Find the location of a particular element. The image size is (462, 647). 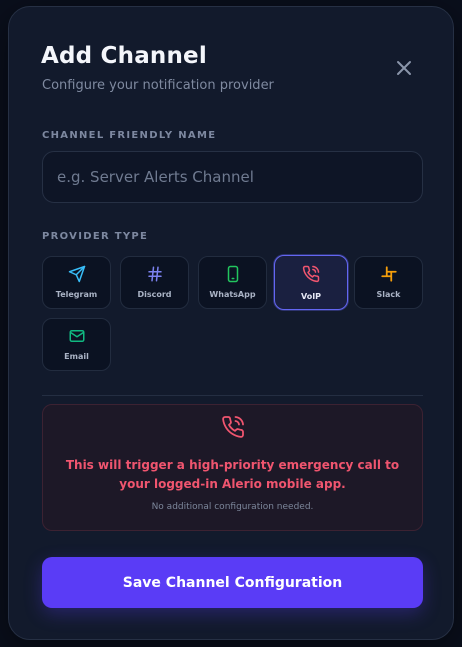

provider-slack: Slack is located at coordinates (388, 282).